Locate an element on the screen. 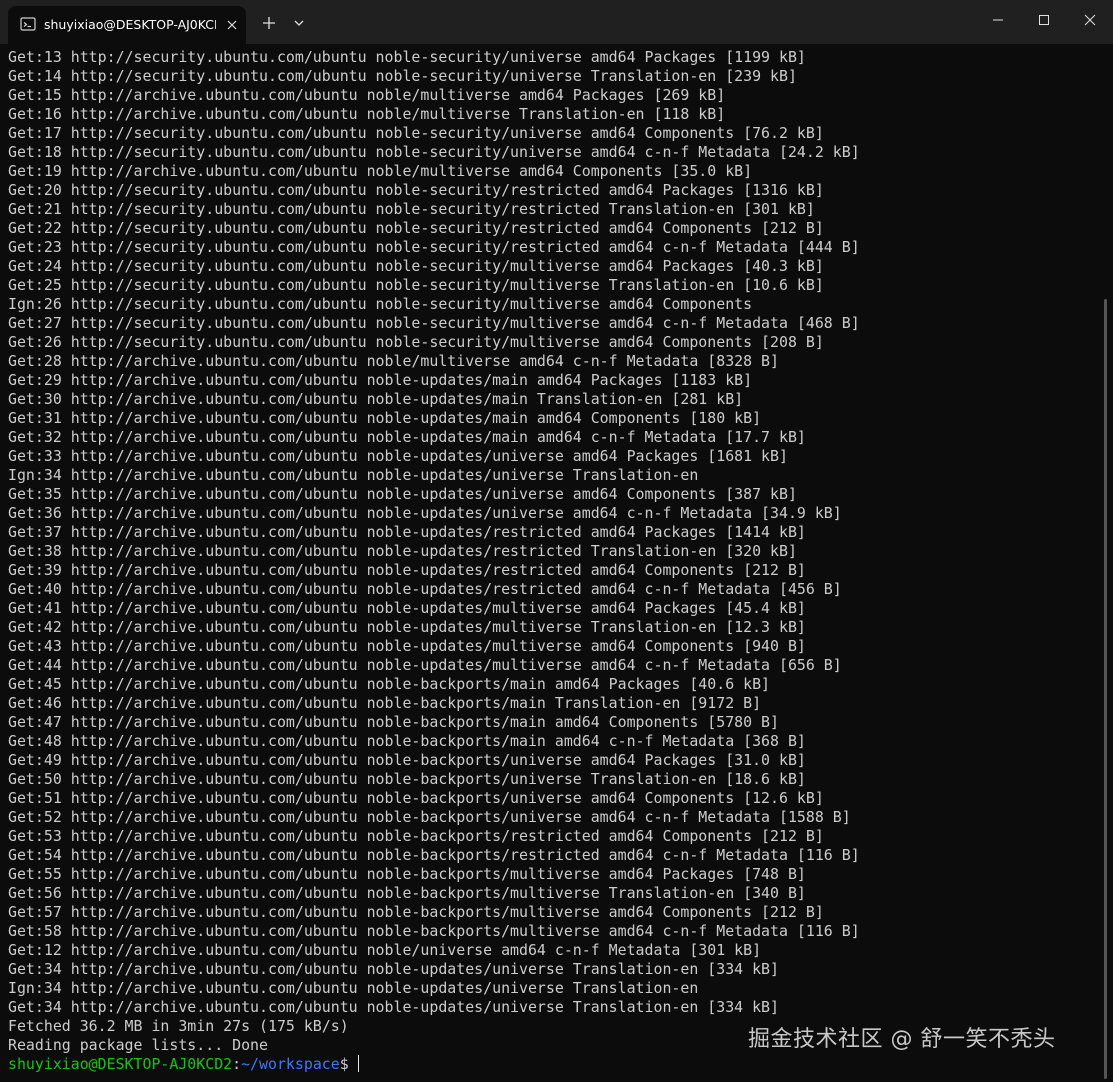  prompt-symbol: $ is located at coordinates (344, 1064).